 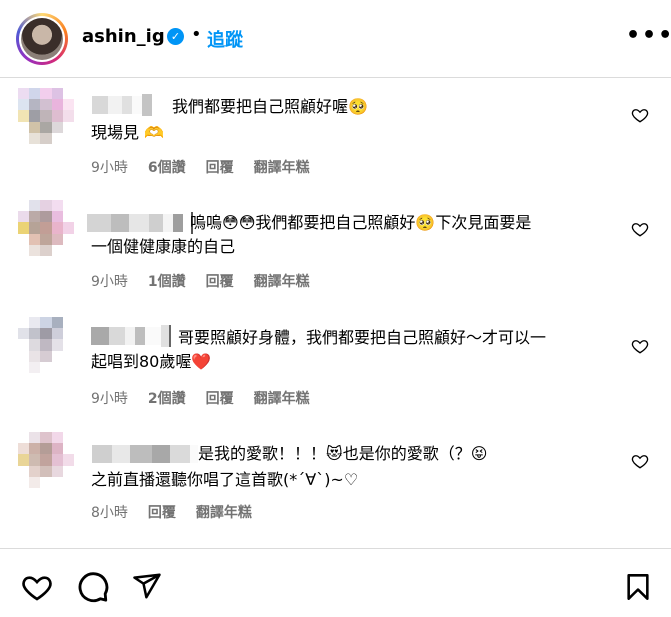 What do you see at coordinates (335, 582) in the screenshot?
I see `post-action-bar` at bounding box center [335, 582].